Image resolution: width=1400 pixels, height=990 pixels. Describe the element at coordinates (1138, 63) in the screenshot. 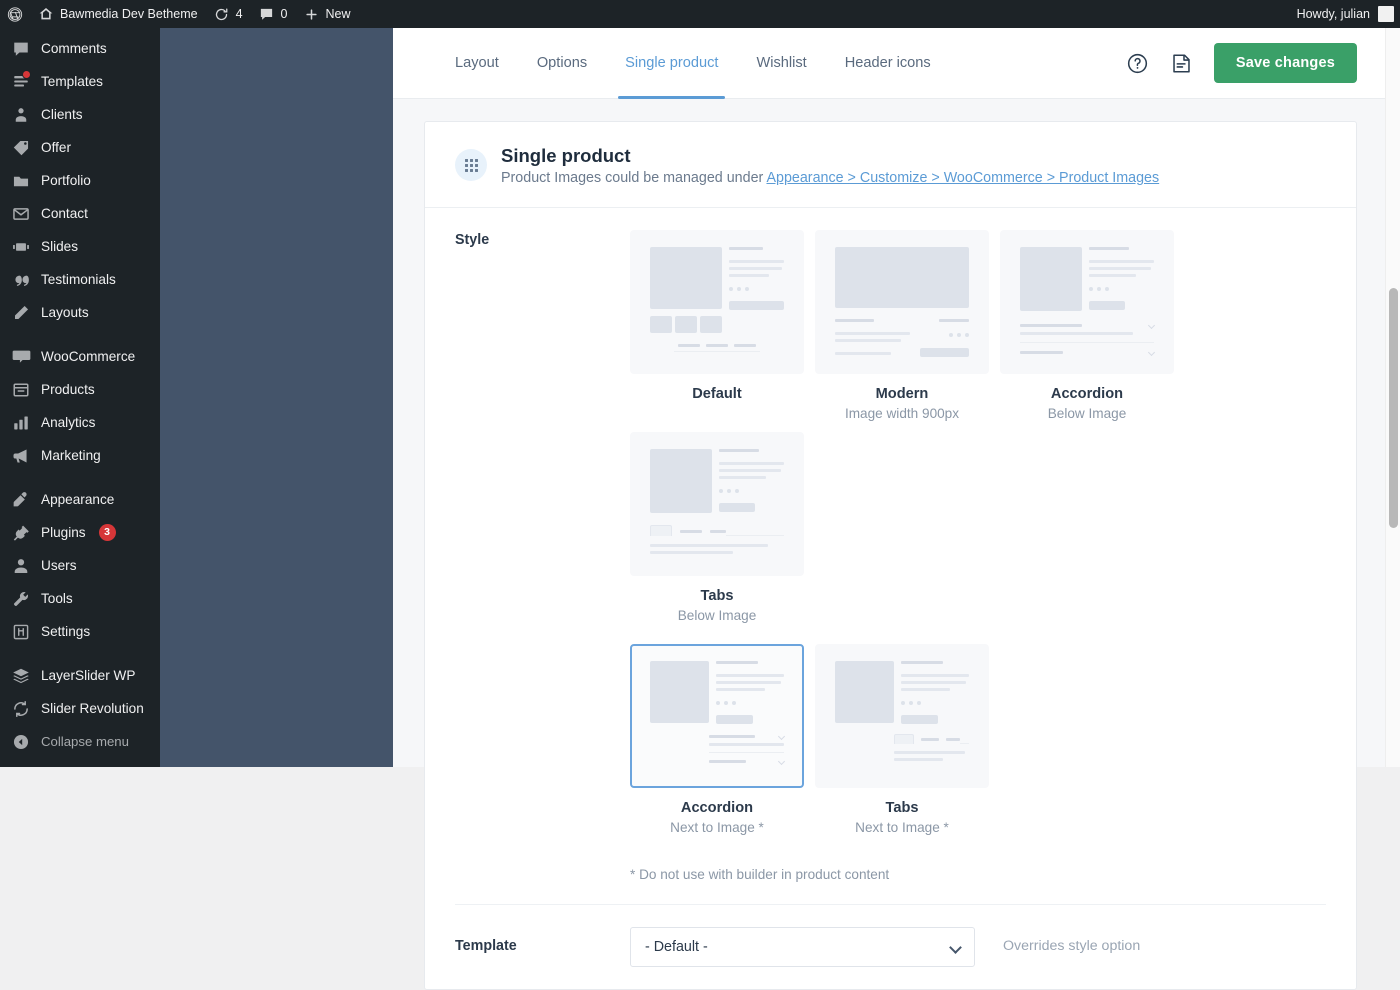

I see `help-circle-icon` at that location.